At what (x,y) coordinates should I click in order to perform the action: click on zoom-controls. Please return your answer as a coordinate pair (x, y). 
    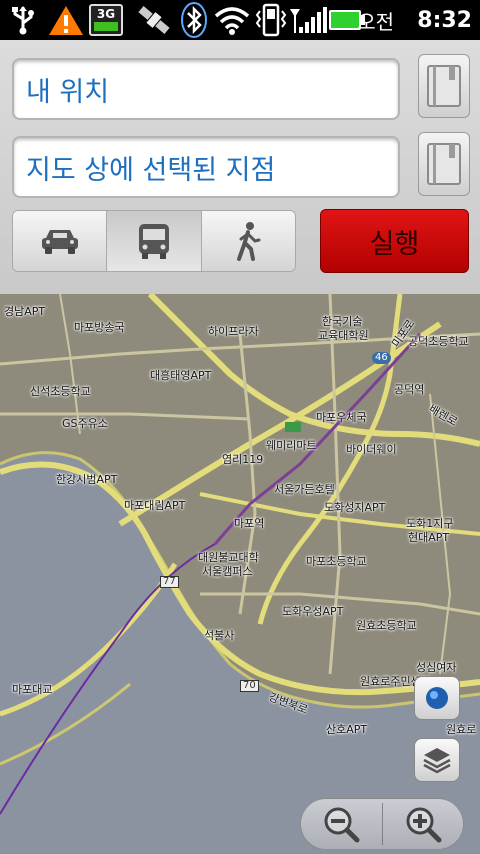
    Looking at the image, I should click on (382, 824).